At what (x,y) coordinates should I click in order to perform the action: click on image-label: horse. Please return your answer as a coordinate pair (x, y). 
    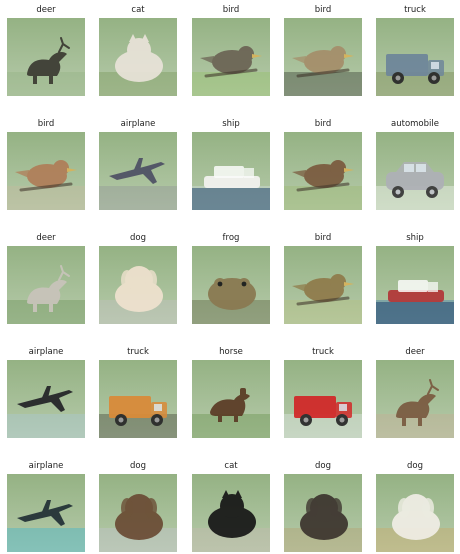
    Looking at the image, I should click on (231, 352).